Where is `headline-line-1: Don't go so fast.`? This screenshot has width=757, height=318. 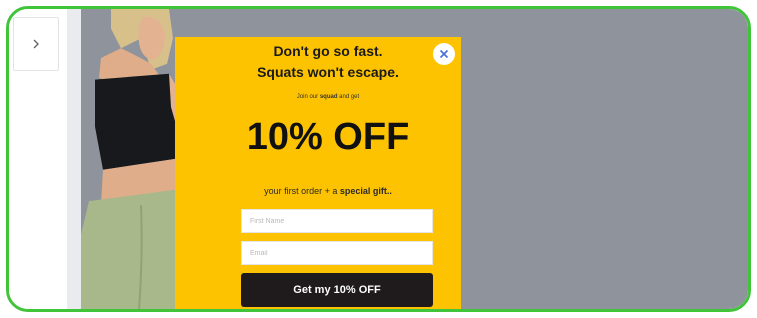
headline-line-1: Don't go so fast. is located at coordinates (328, 51).